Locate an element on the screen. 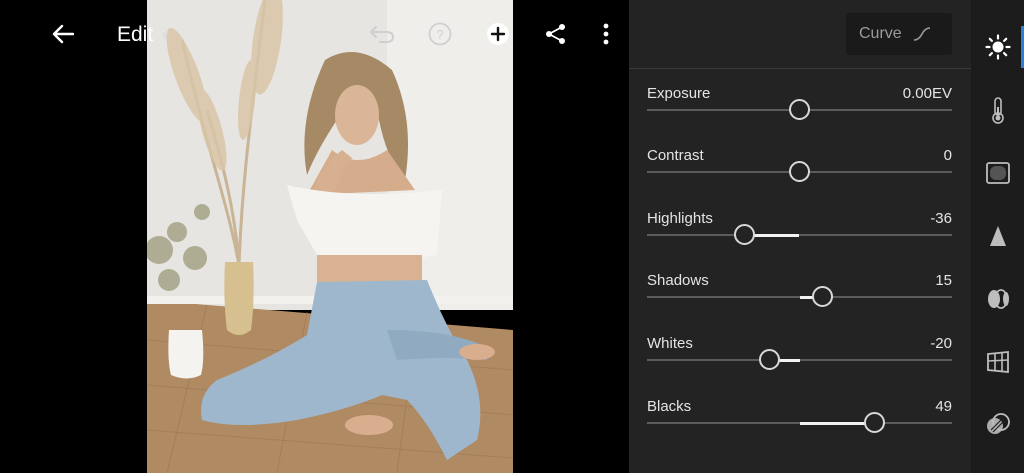 The height and width of the screenshot is (473, 1024). chevron-down-icon: ▼ is located at coordinates (165, 36).